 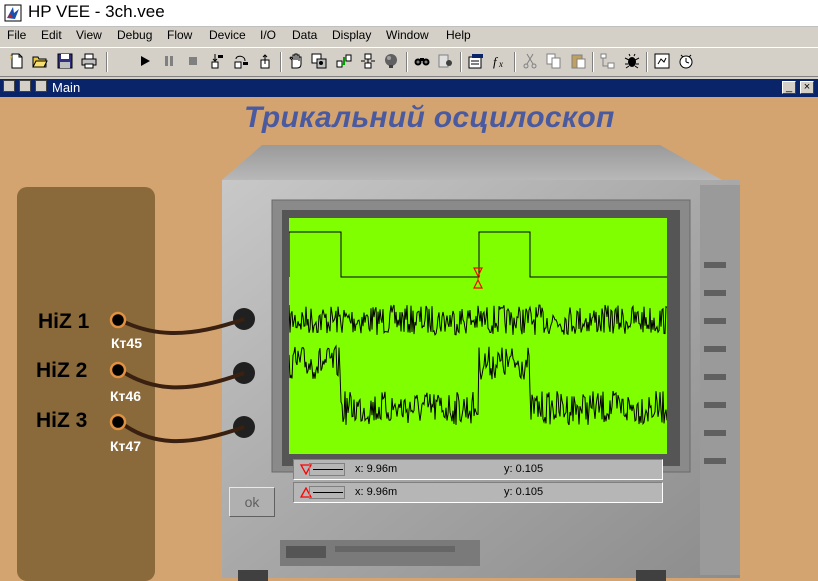 I want to click on step-into-icon, so click(x=217, y=61).